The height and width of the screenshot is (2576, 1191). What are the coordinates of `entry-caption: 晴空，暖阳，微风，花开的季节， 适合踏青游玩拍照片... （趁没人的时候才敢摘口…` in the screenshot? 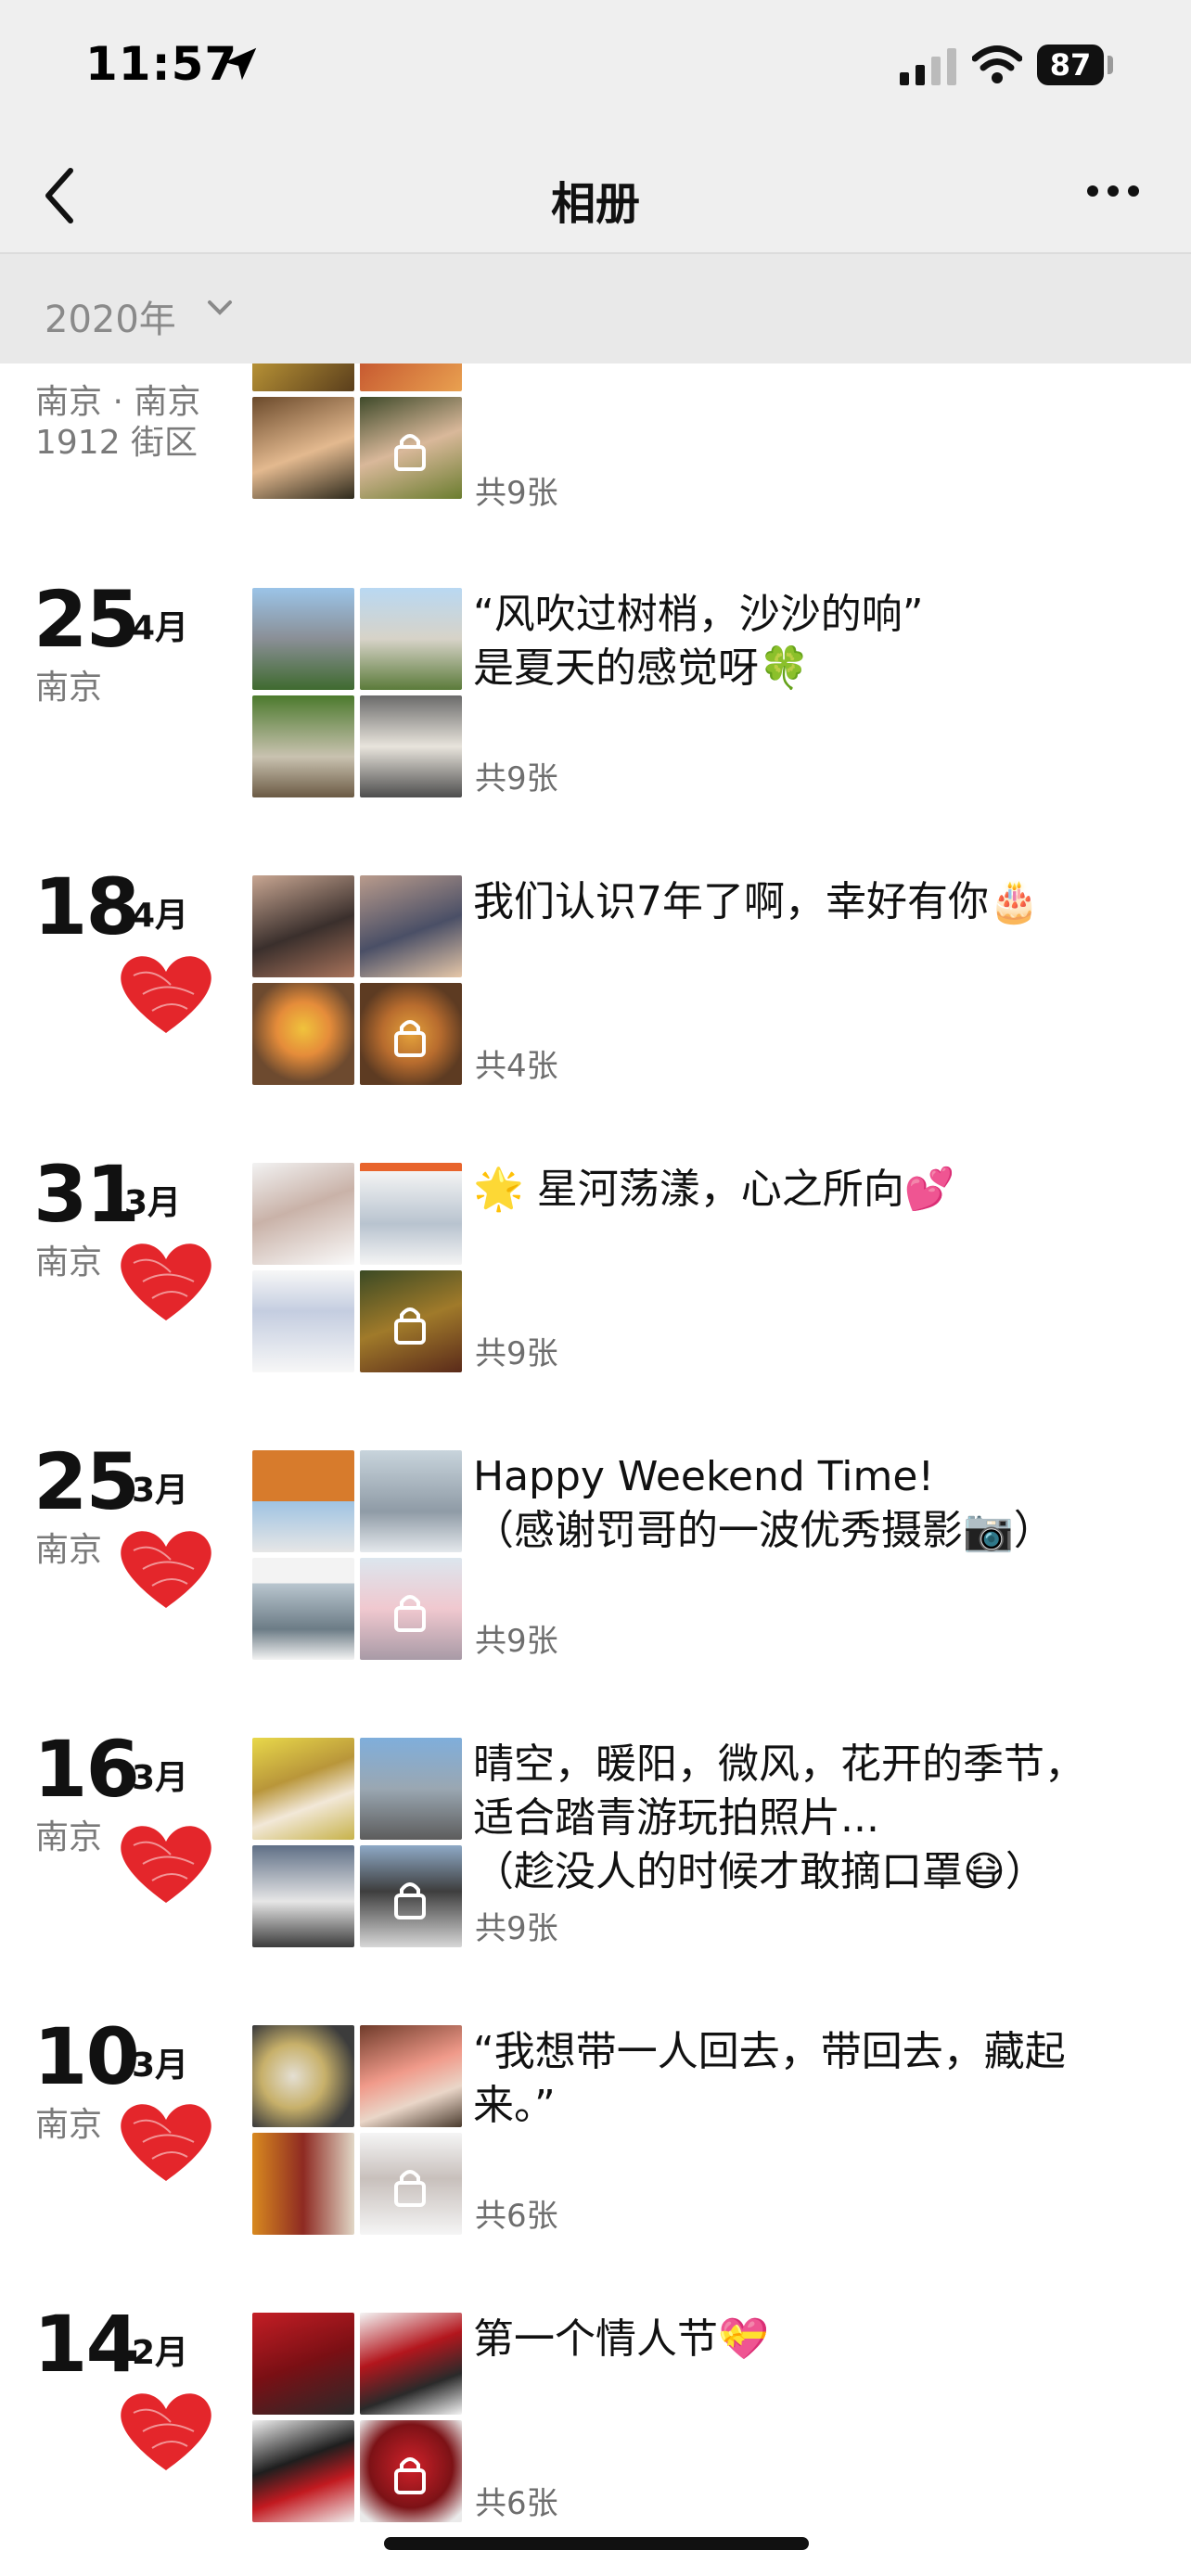 It's located at (779, 1818).